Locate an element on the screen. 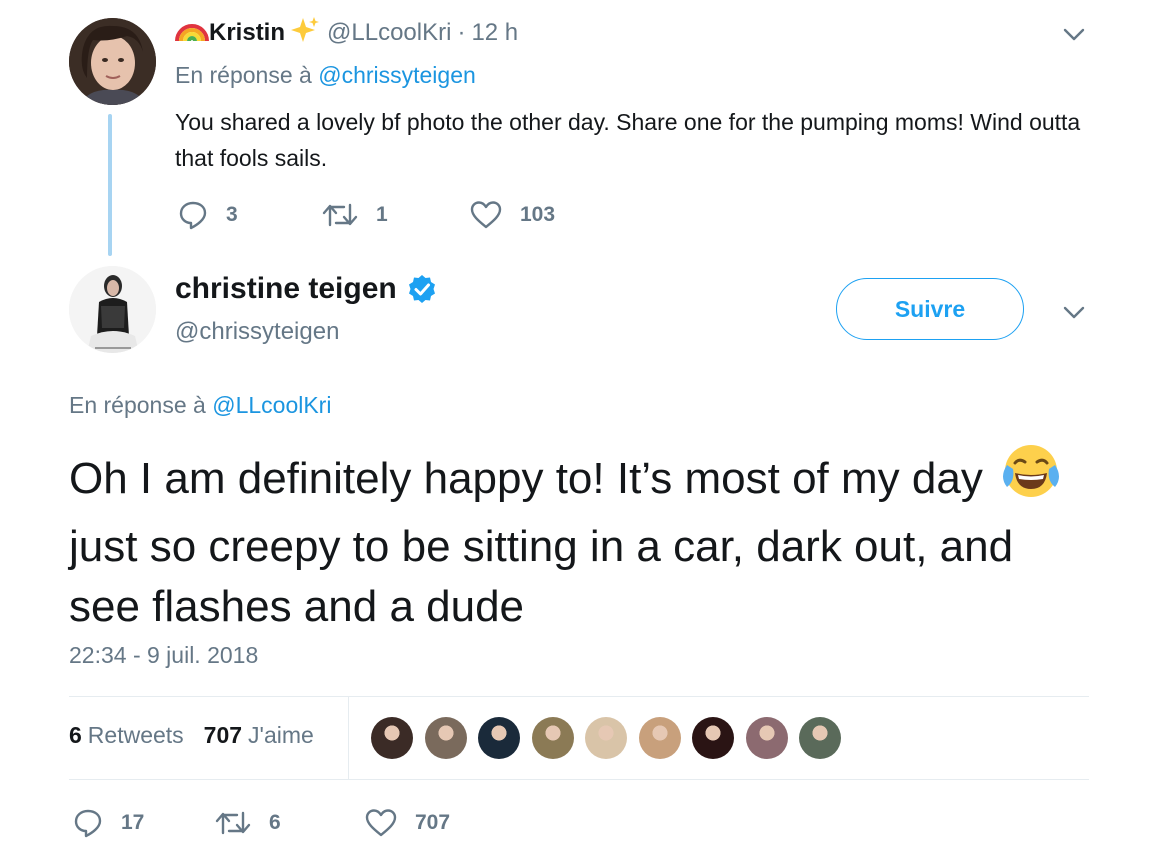  thread-line is located at coordinates (110, 185).